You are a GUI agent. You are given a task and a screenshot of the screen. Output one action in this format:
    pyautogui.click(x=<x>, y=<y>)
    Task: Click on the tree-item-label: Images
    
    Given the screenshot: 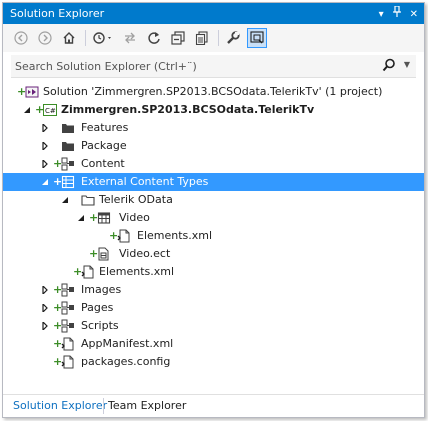 What is the action you would take?
    pyautogui.click(x=101, y=289)
    